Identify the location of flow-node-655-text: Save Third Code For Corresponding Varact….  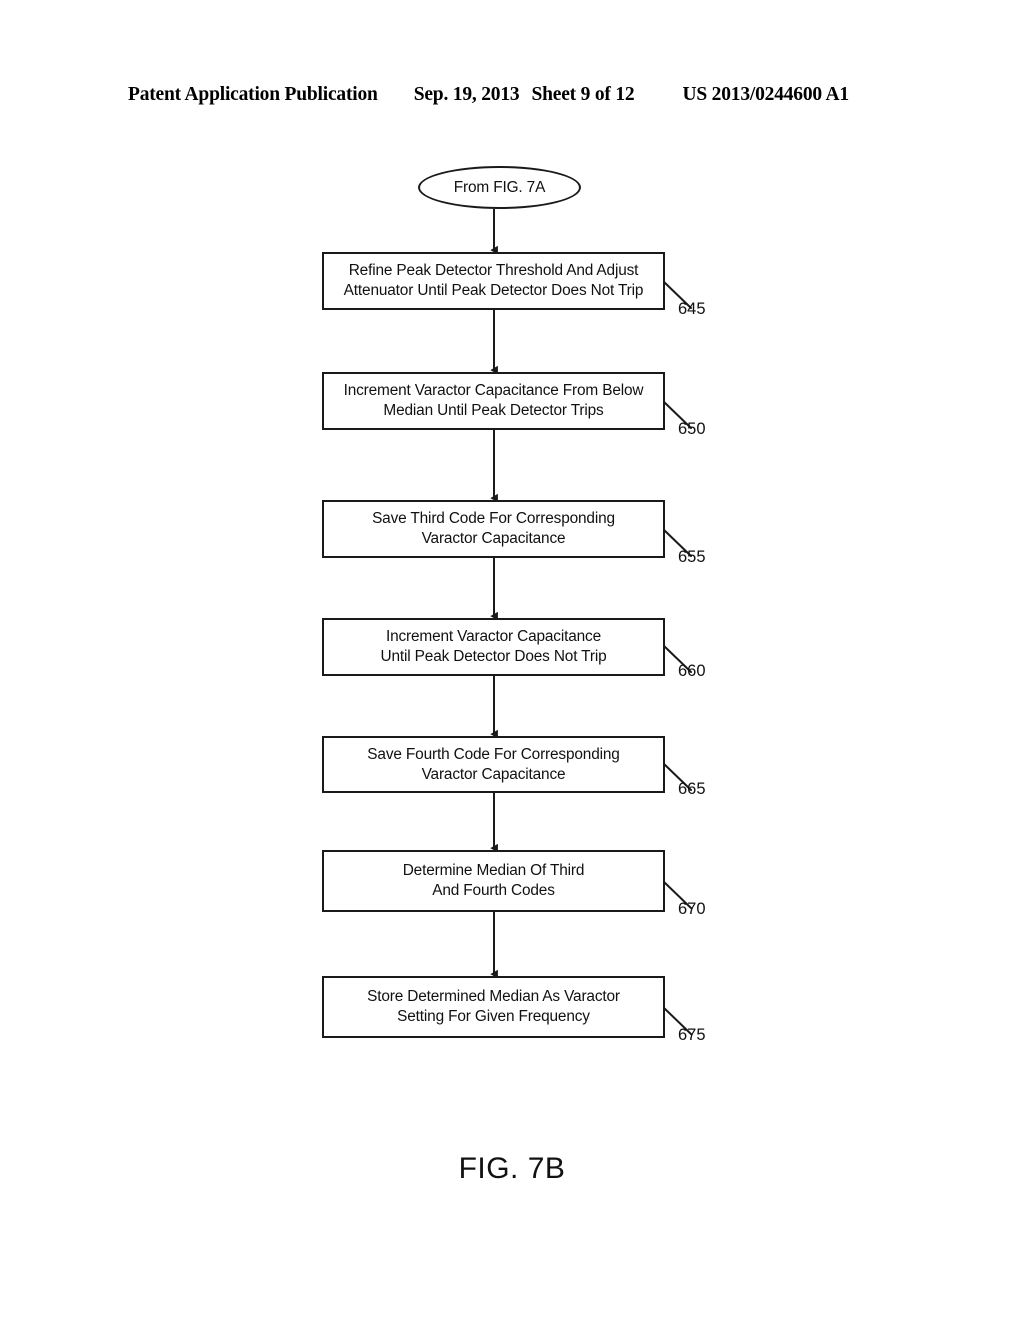
(493, 528).